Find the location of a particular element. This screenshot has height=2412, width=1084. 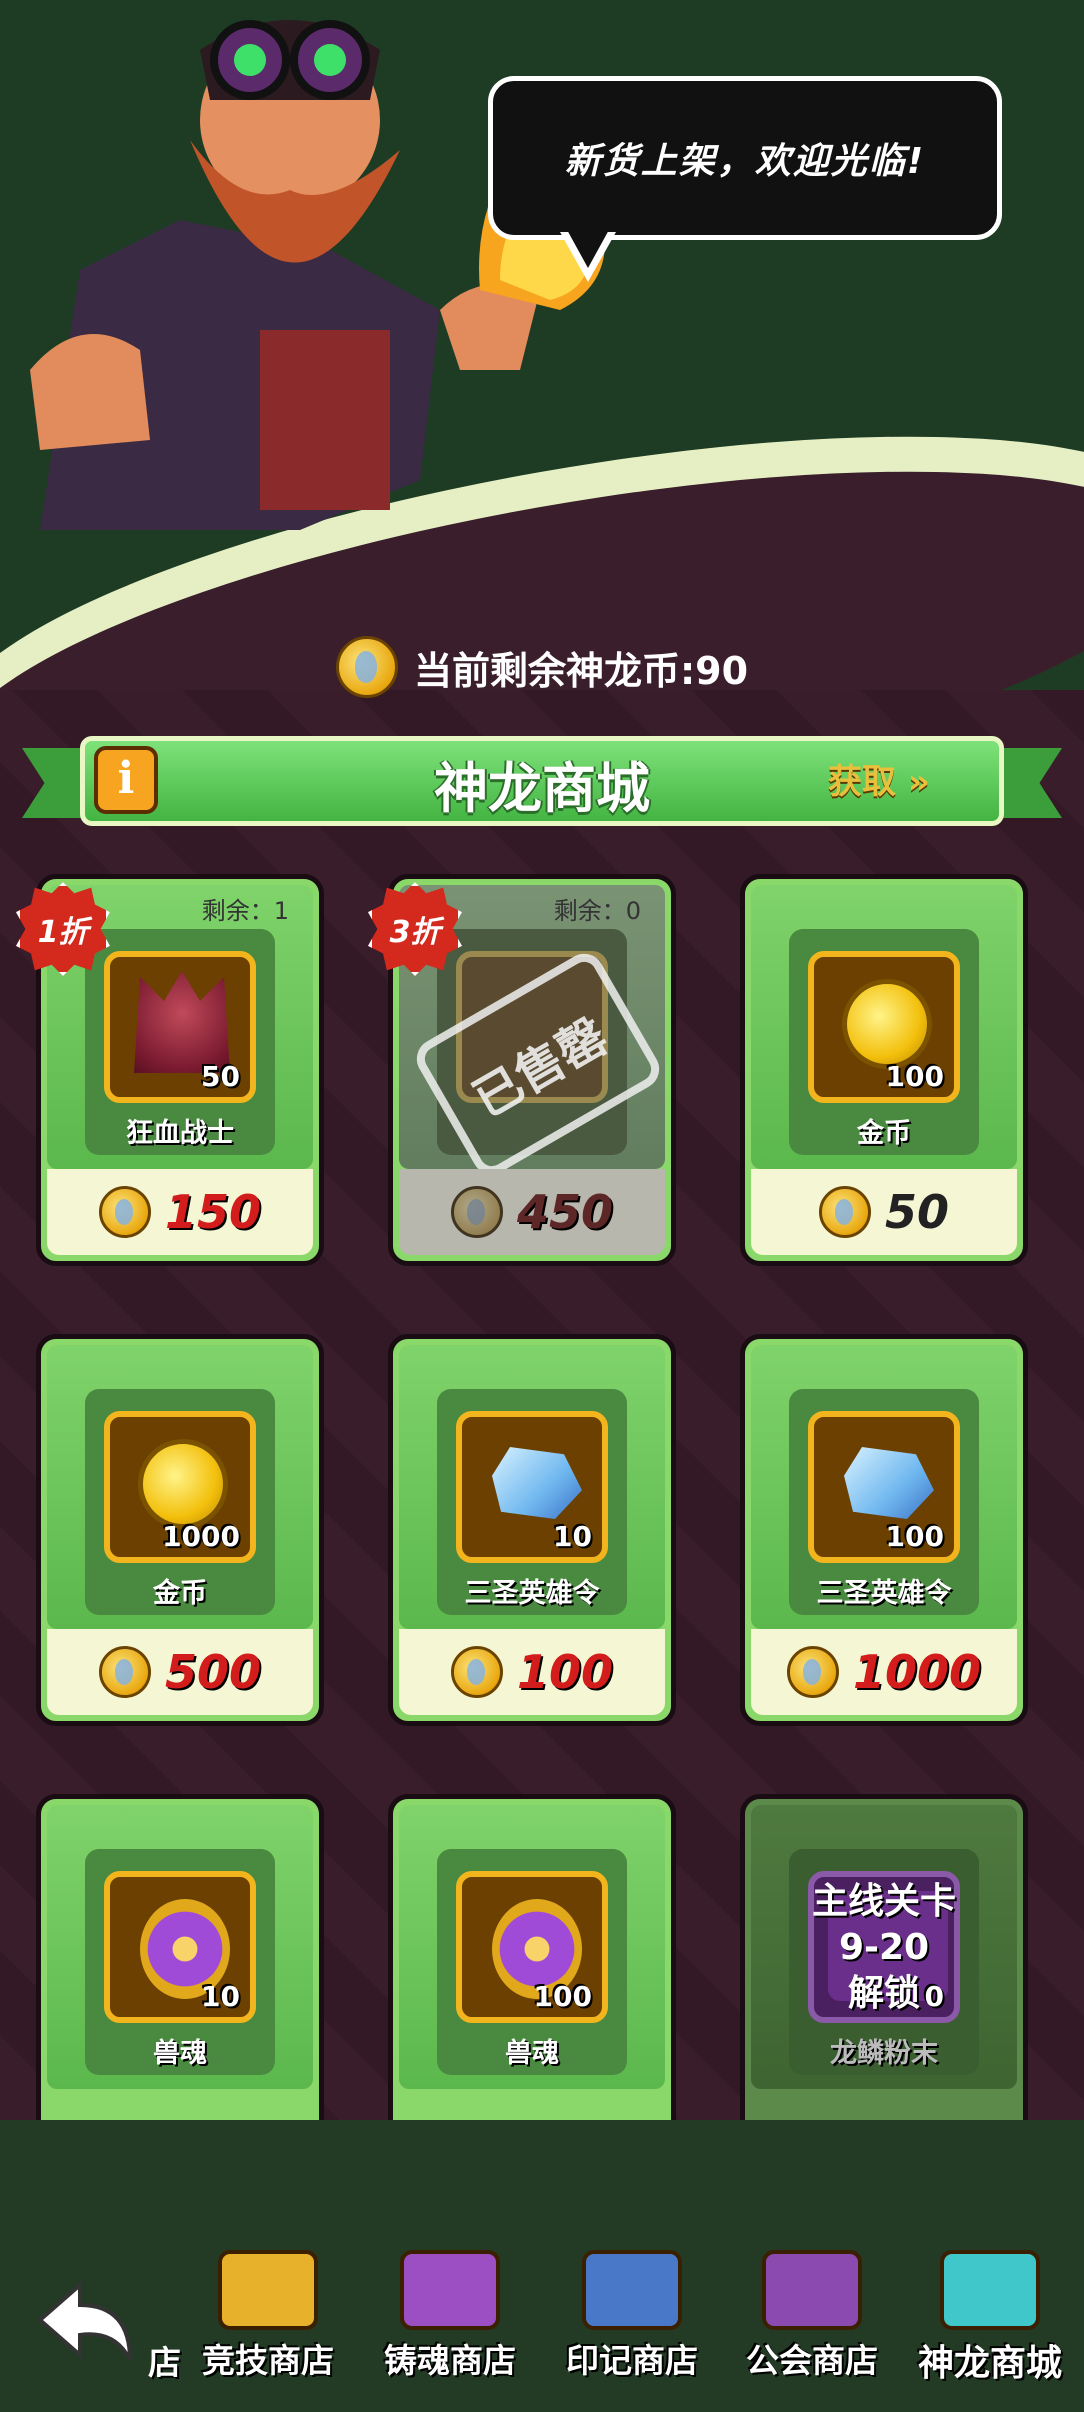

shop-item-card: 100 三圣英雄令 1000 is located at coordinates (884, 1530).